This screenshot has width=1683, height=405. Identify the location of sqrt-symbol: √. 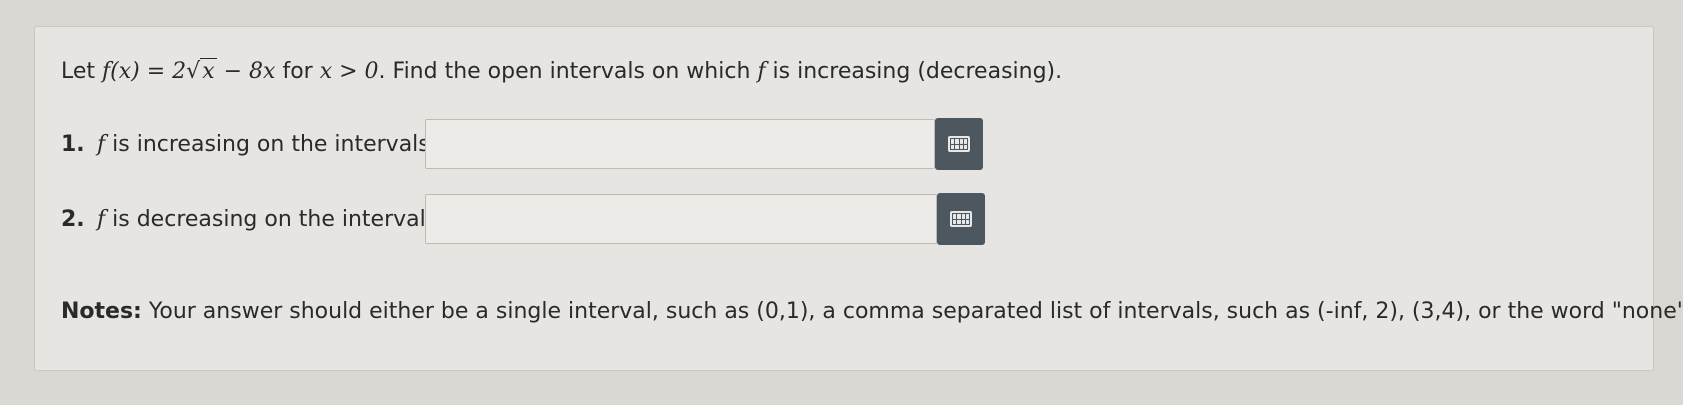
(193, 71).